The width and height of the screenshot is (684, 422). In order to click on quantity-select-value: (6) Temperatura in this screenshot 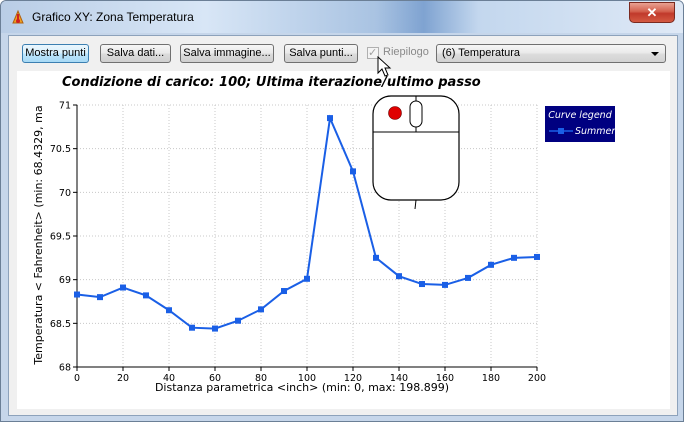, I will do `click(481, 53)`.